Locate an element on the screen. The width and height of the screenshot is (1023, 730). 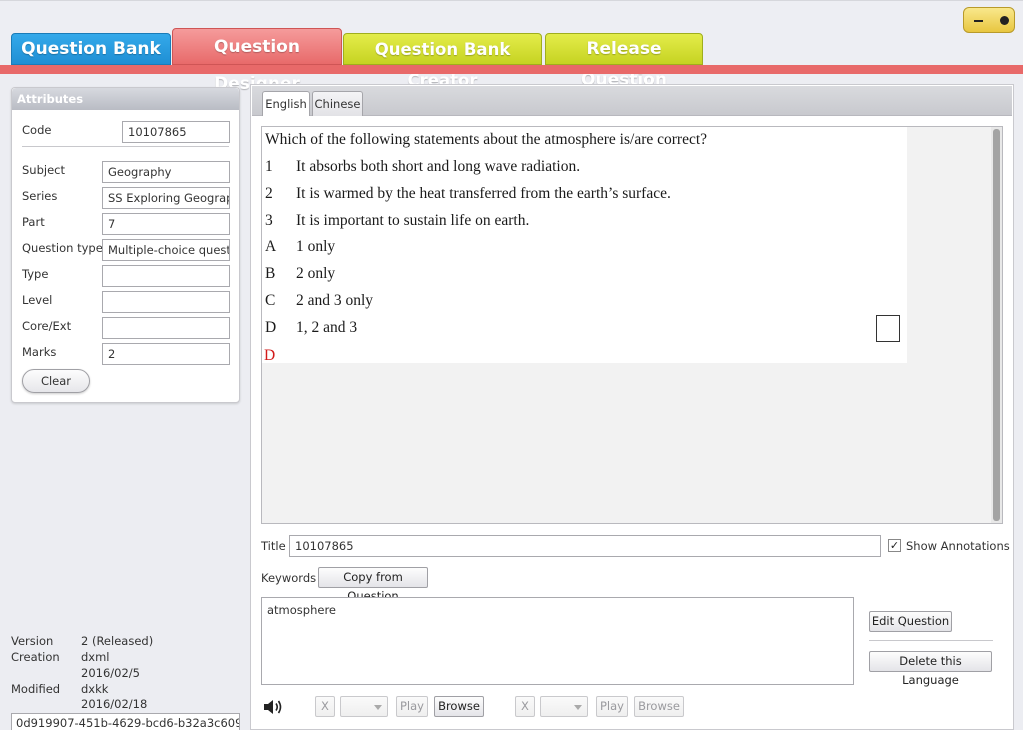
tab-release-question: Release Question is located at coordinates (624, 61).